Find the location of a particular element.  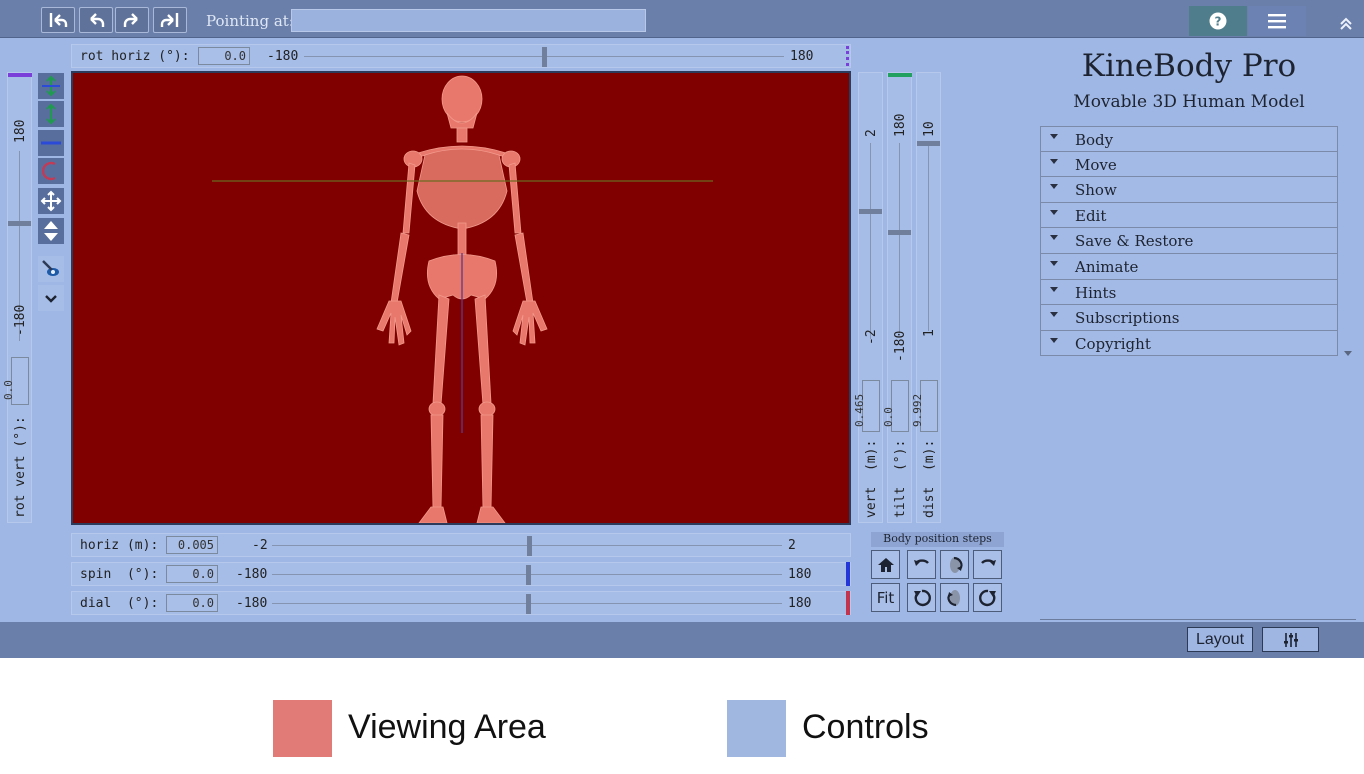

home-position-button is located at coordinates (885, 564).